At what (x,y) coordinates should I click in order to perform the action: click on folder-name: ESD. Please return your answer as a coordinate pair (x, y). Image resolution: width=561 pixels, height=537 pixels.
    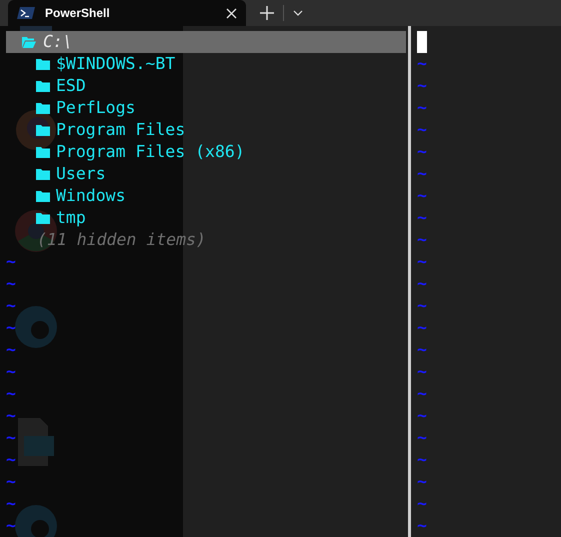
    Looking at the image, I should click on (71, 86).